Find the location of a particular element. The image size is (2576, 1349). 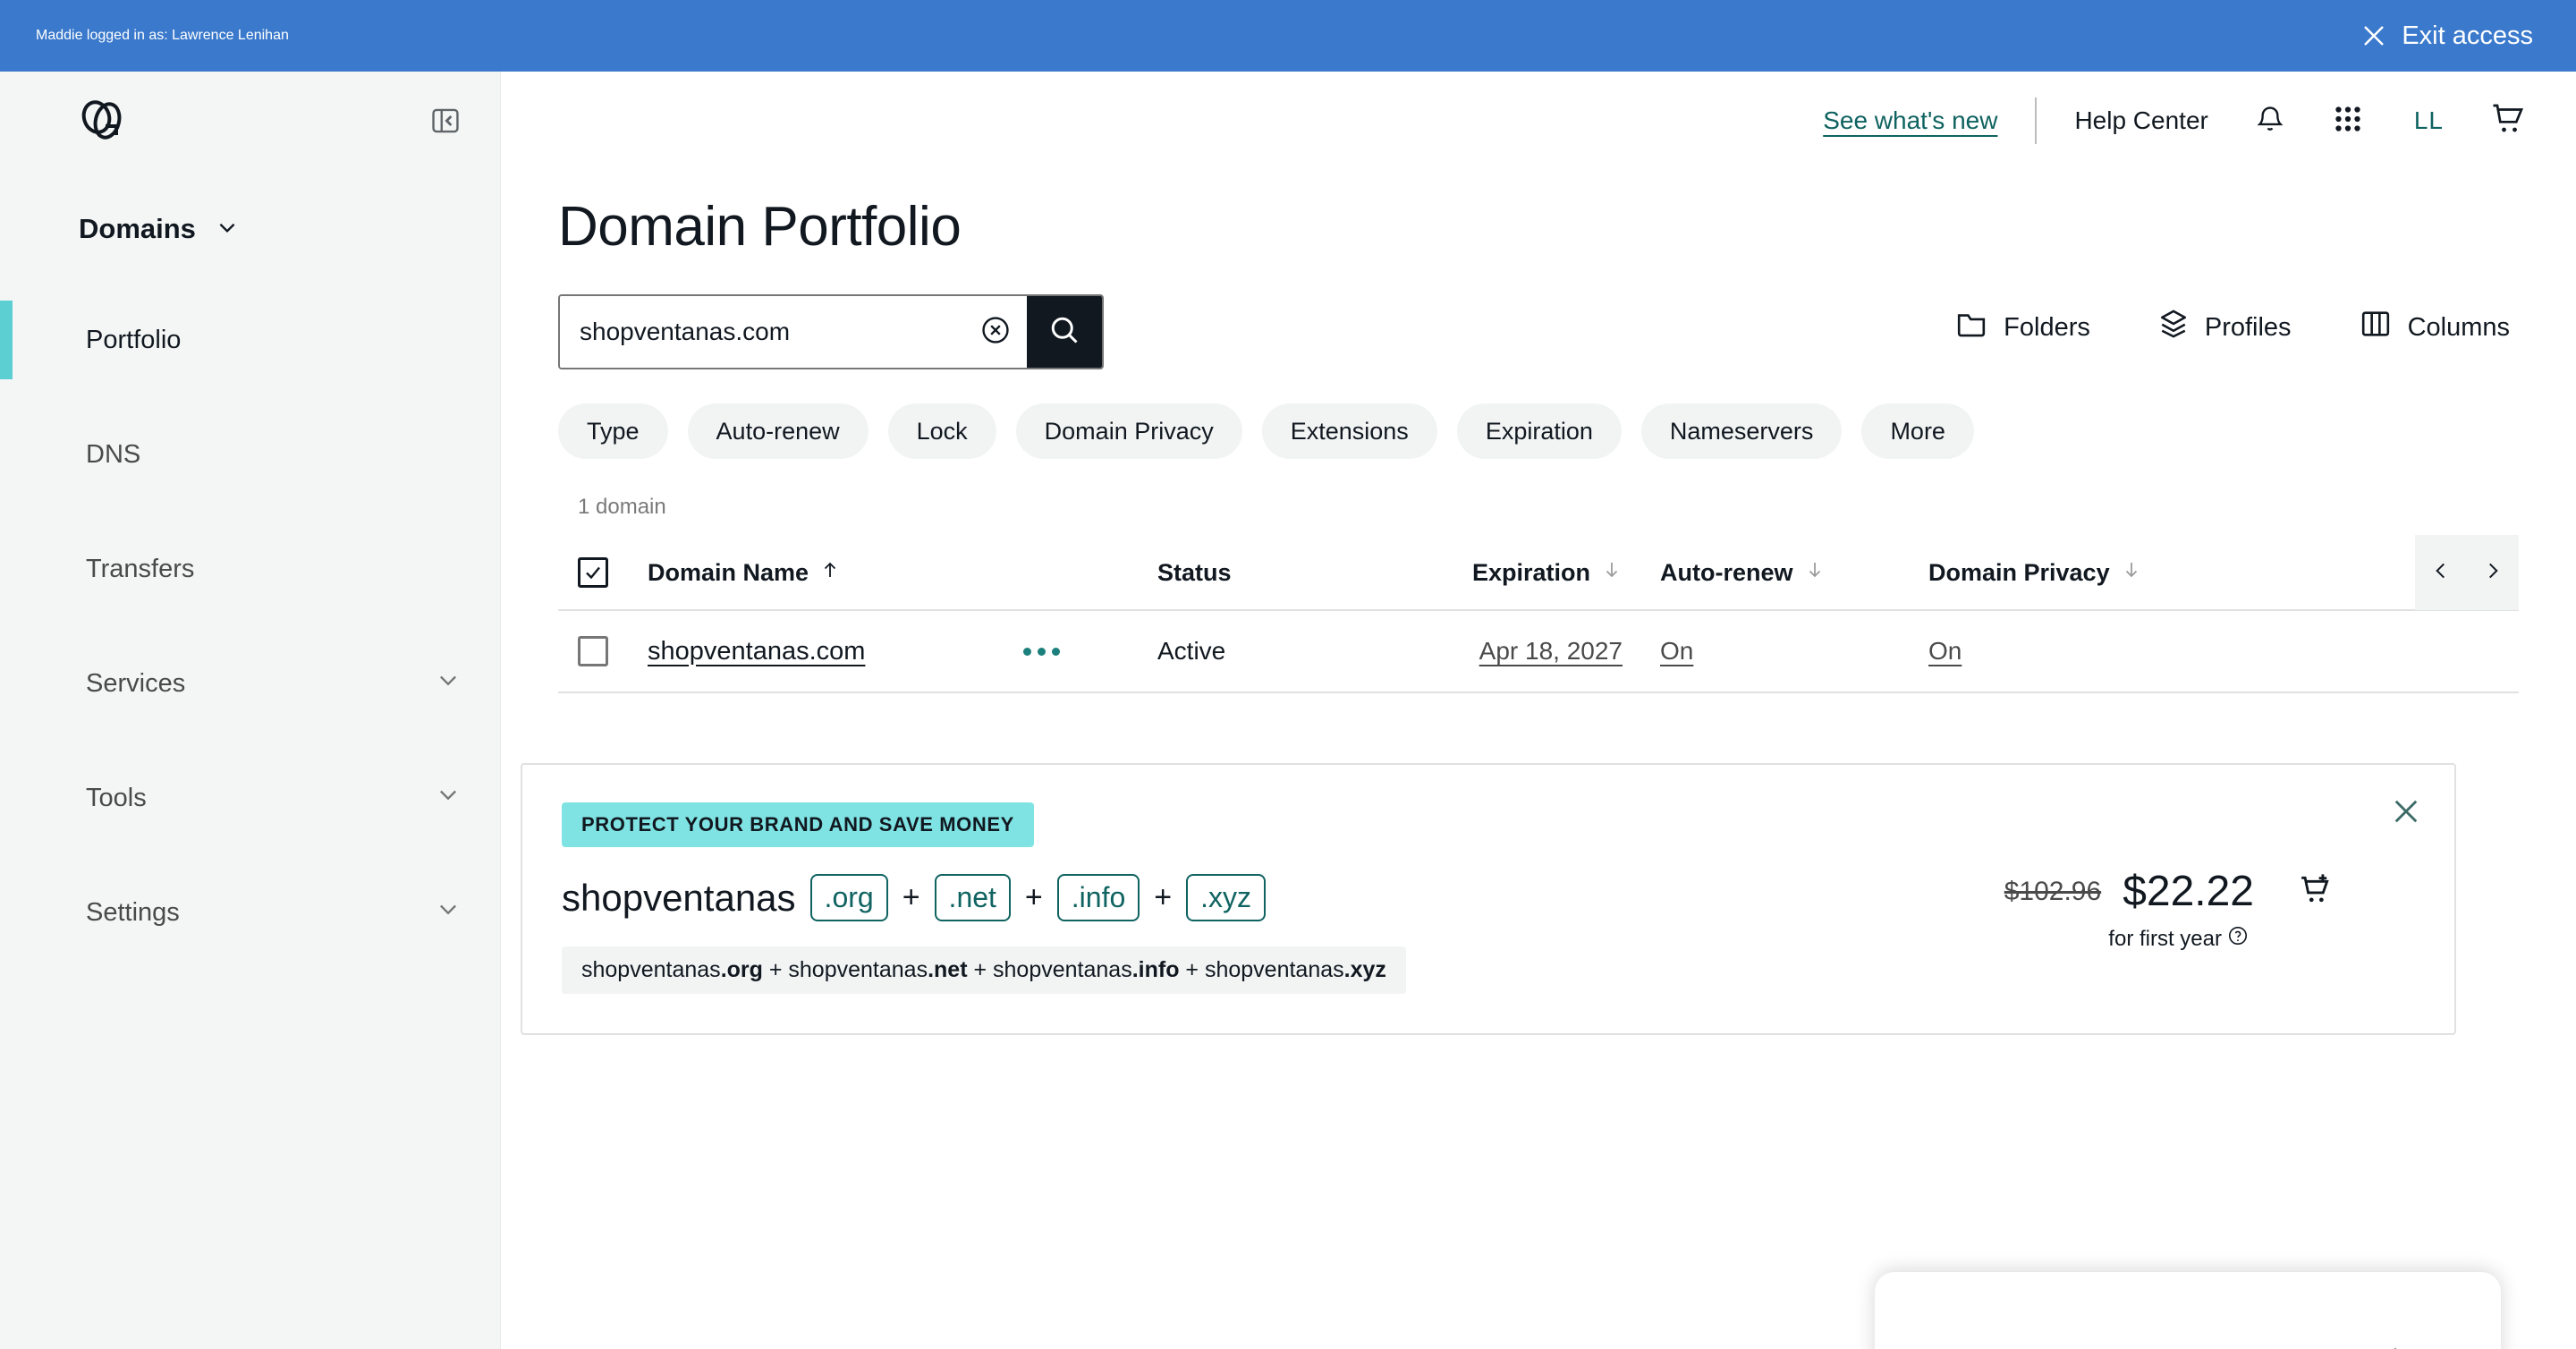

question-circle-icon is located at coordinates (2238, 939).